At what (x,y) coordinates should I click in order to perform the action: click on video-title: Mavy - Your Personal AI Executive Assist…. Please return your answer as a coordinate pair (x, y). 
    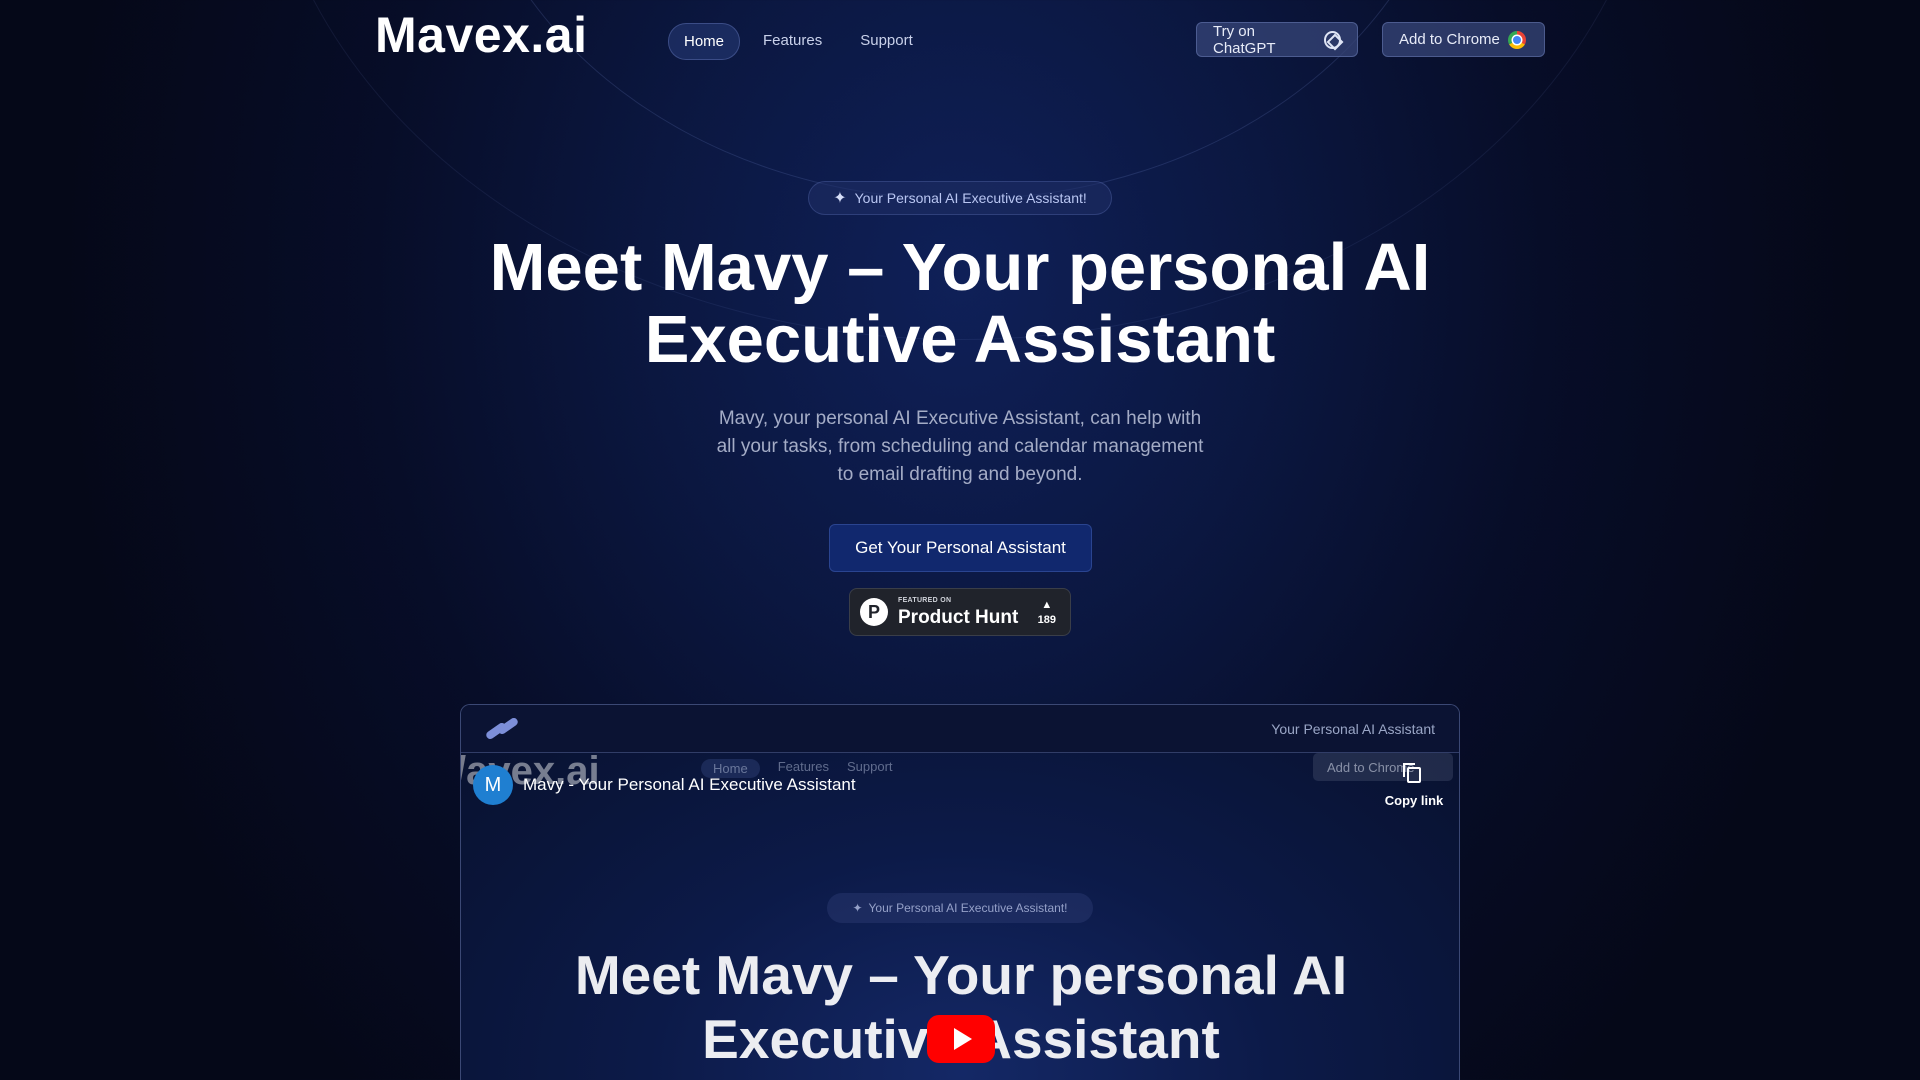
    Looking at the image, I should click on (689, 785).